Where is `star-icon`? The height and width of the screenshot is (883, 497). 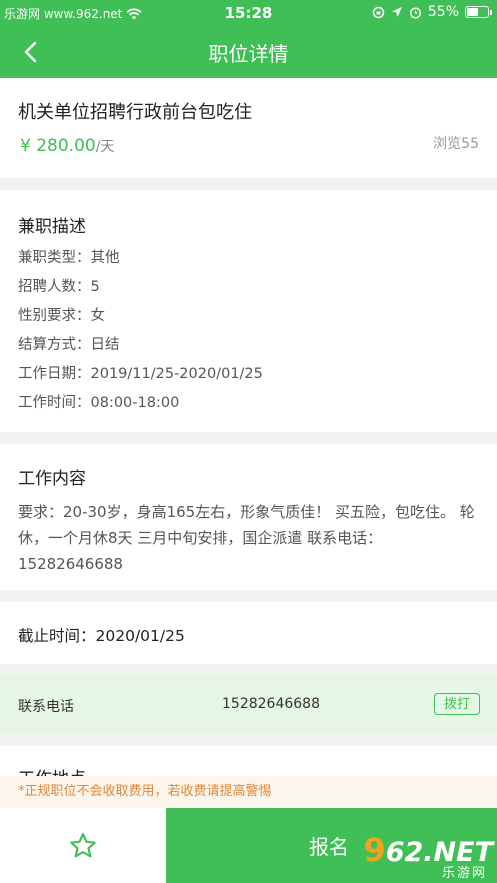 star-icon is located at coordinates (83, 844).